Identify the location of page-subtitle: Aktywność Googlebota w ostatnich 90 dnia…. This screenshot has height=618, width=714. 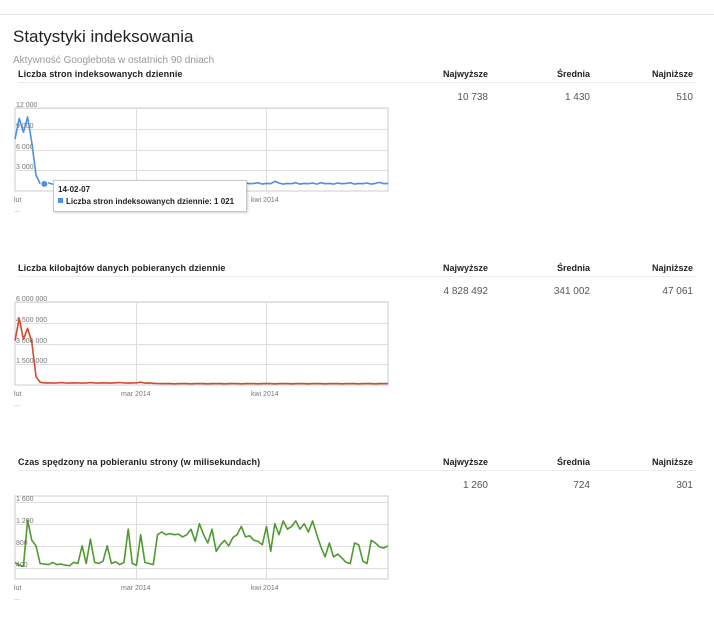
(114, 60).